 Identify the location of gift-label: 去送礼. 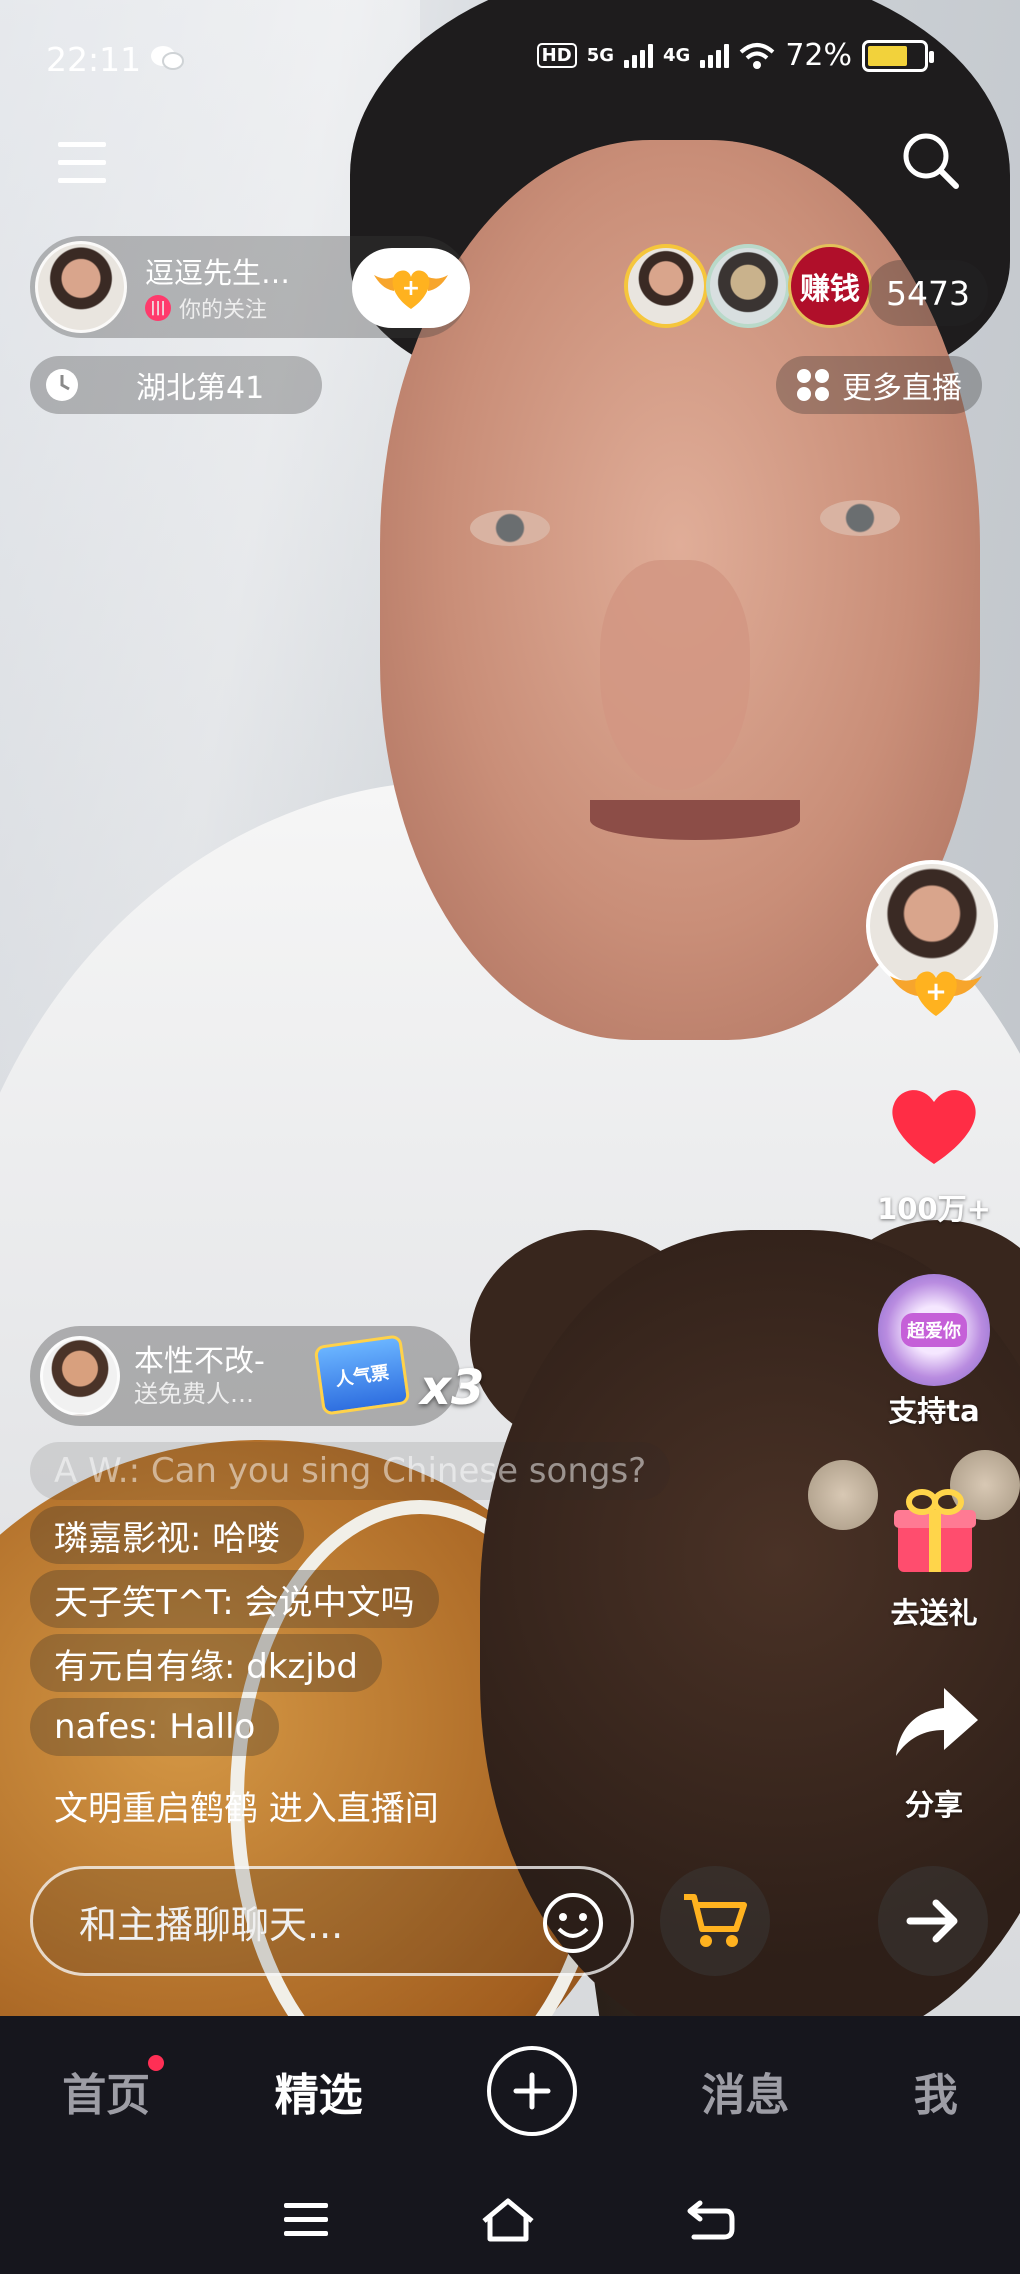
(934, 1611).